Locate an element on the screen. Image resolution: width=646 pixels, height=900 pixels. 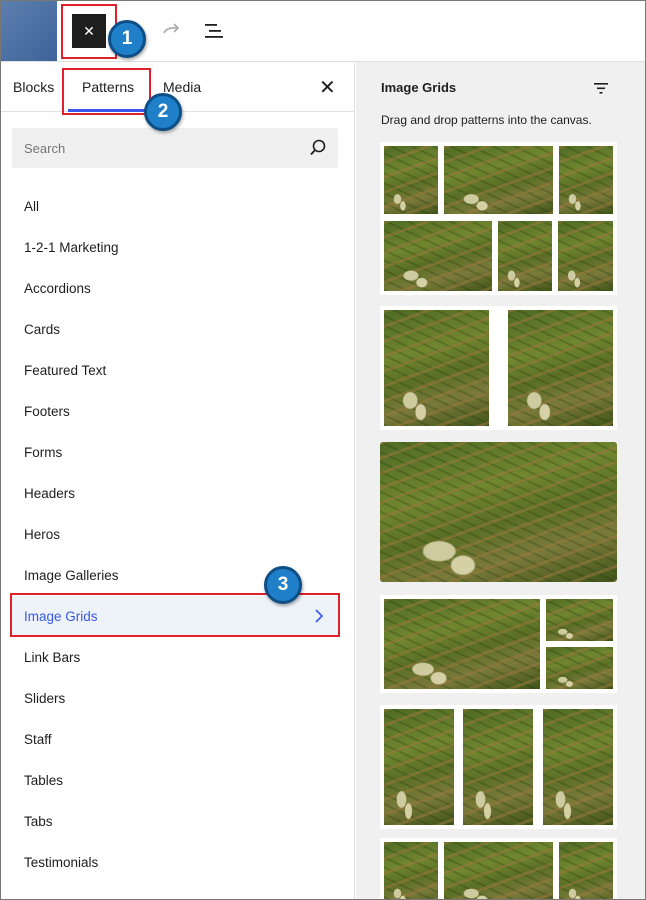
preview-title: Image Grids is located at coordinates (419, 87).